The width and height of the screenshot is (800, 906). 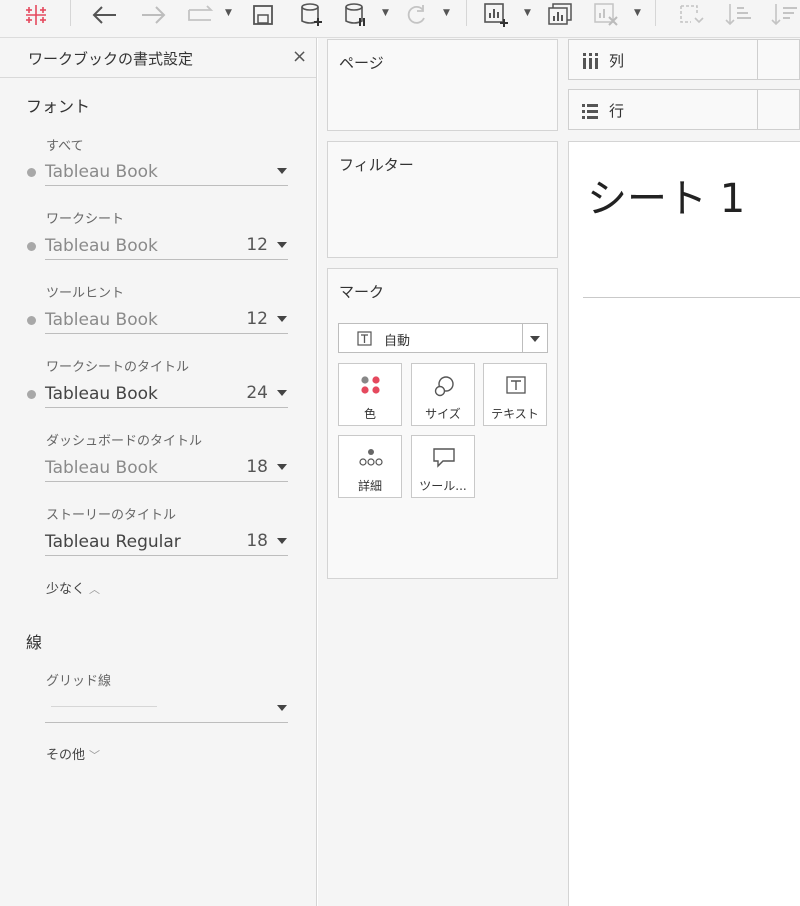 What do you see at coordinates (606, 15) in the screenshot?
I see `clear-sheet-icon` at bounding box center [606, 15].